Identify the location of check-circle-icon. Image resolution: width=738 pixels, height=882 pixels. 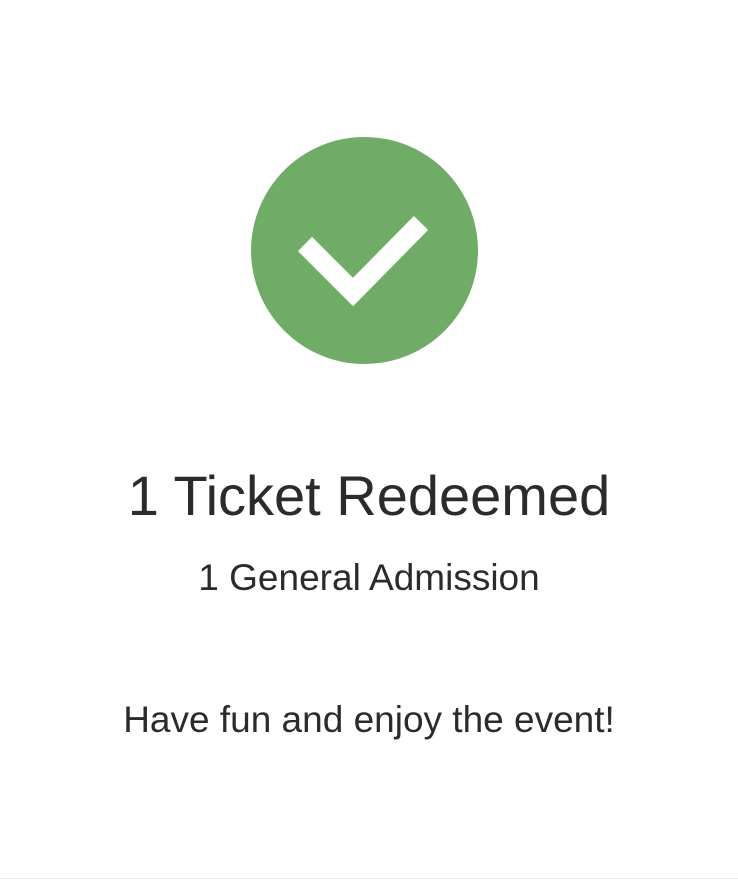
(364, 250).